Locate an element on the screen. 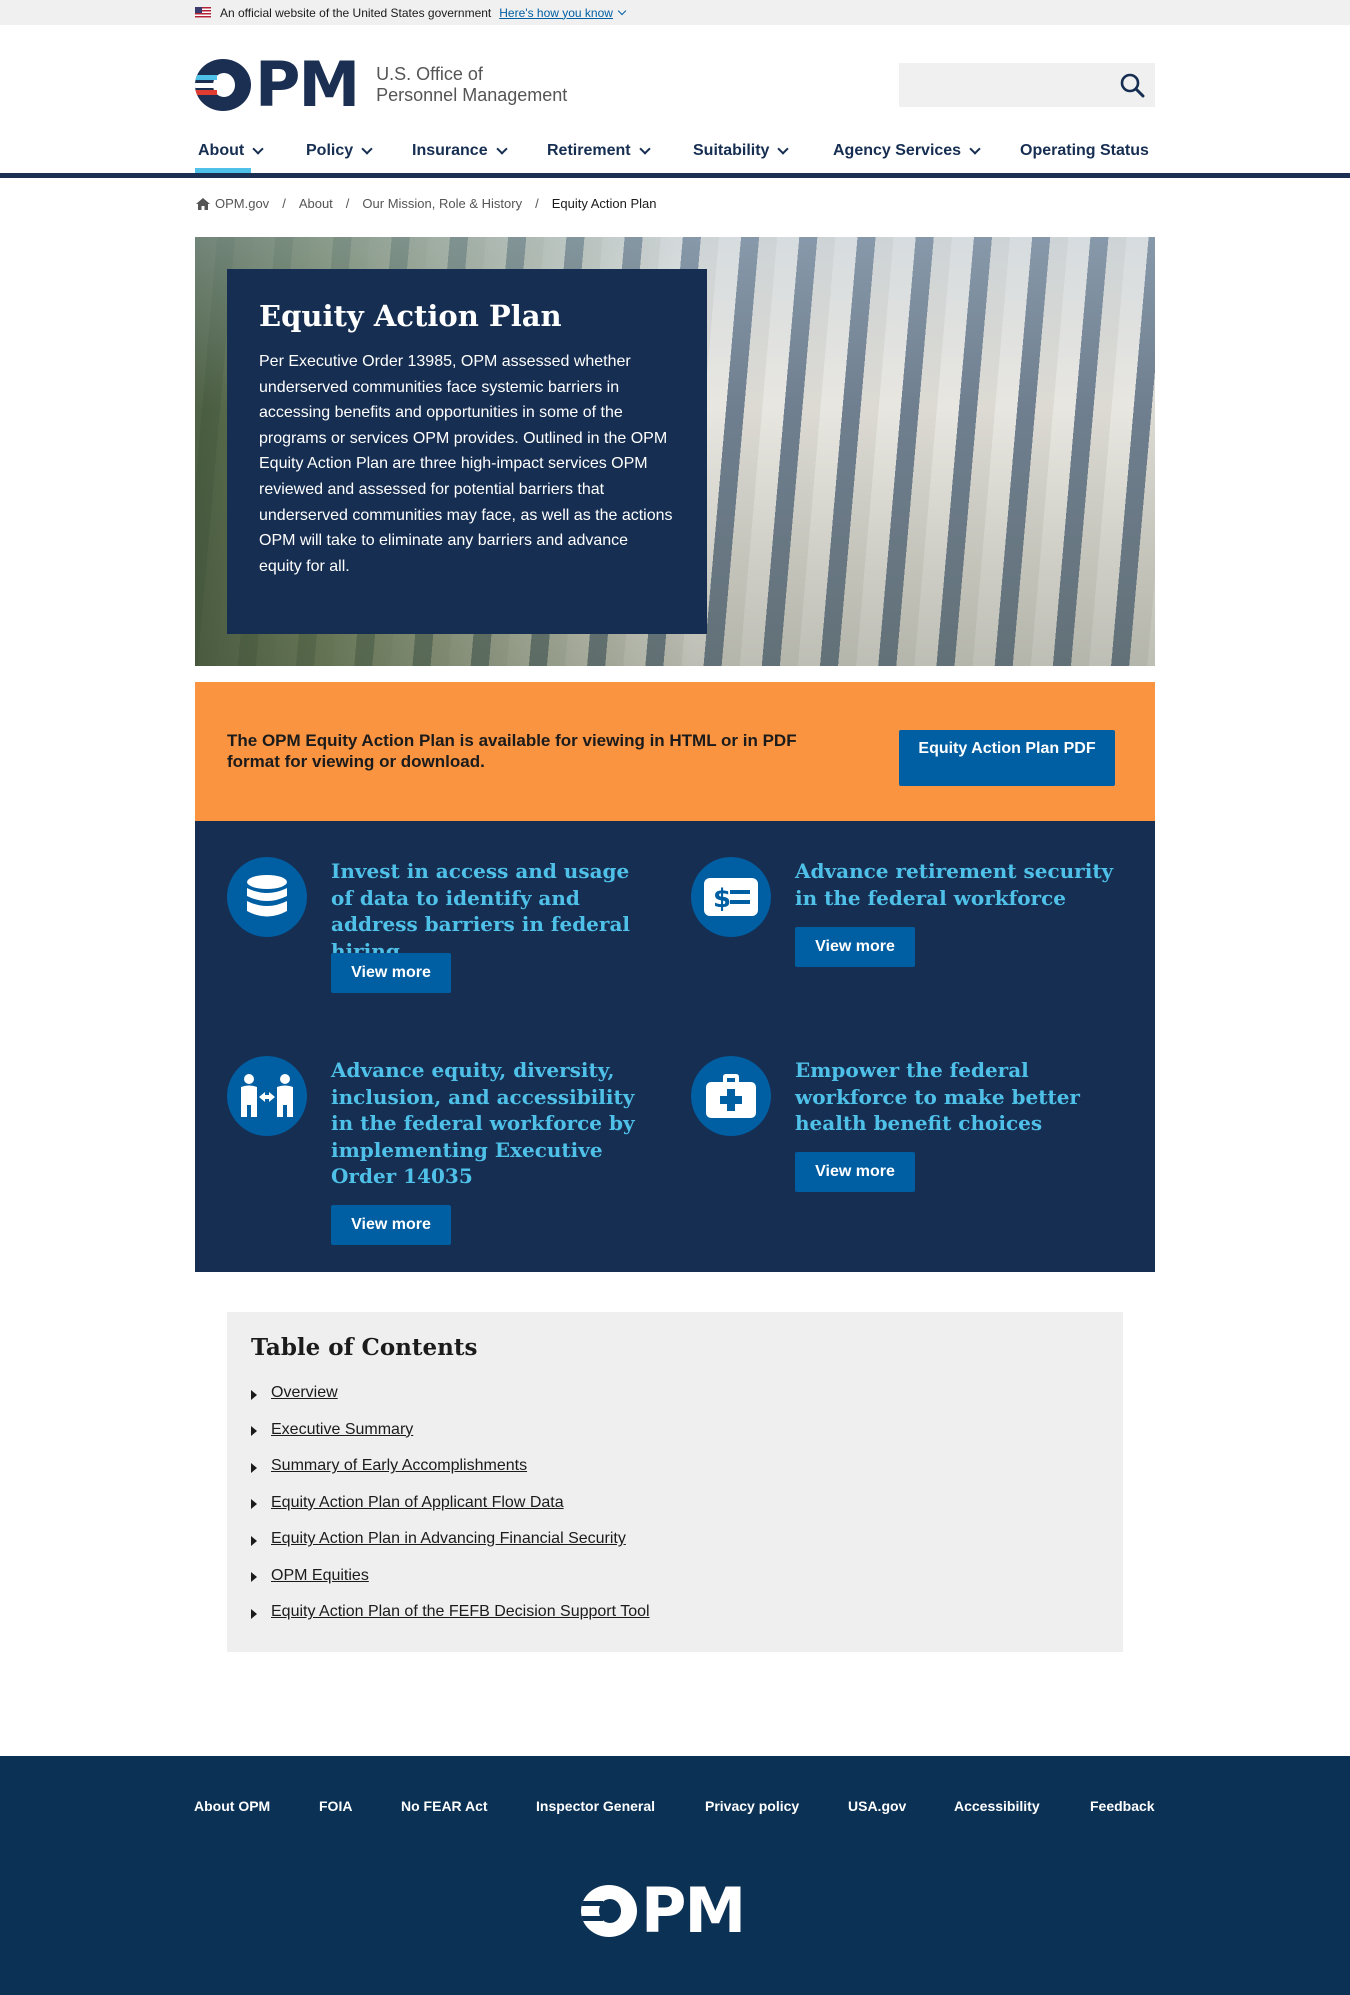 This screenshot has height=1995, width=1350. heres-how-you-know-link: Here's how you know is located at coordinates (556, 13).